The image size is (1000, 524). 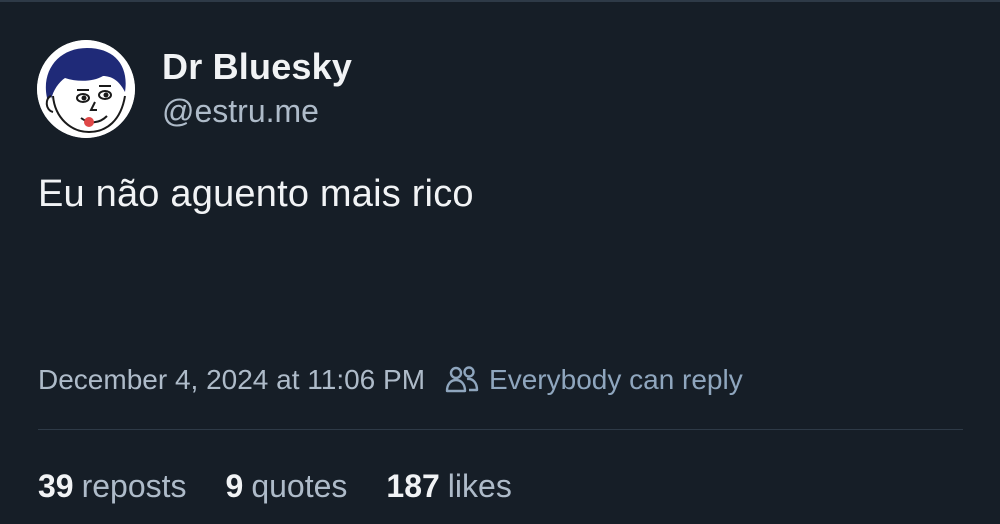 What do you see at coordinates (256, 194) in the screenshot?
I see `post-text: Eu não aguento mais rico` at bounding box center [256, 194].